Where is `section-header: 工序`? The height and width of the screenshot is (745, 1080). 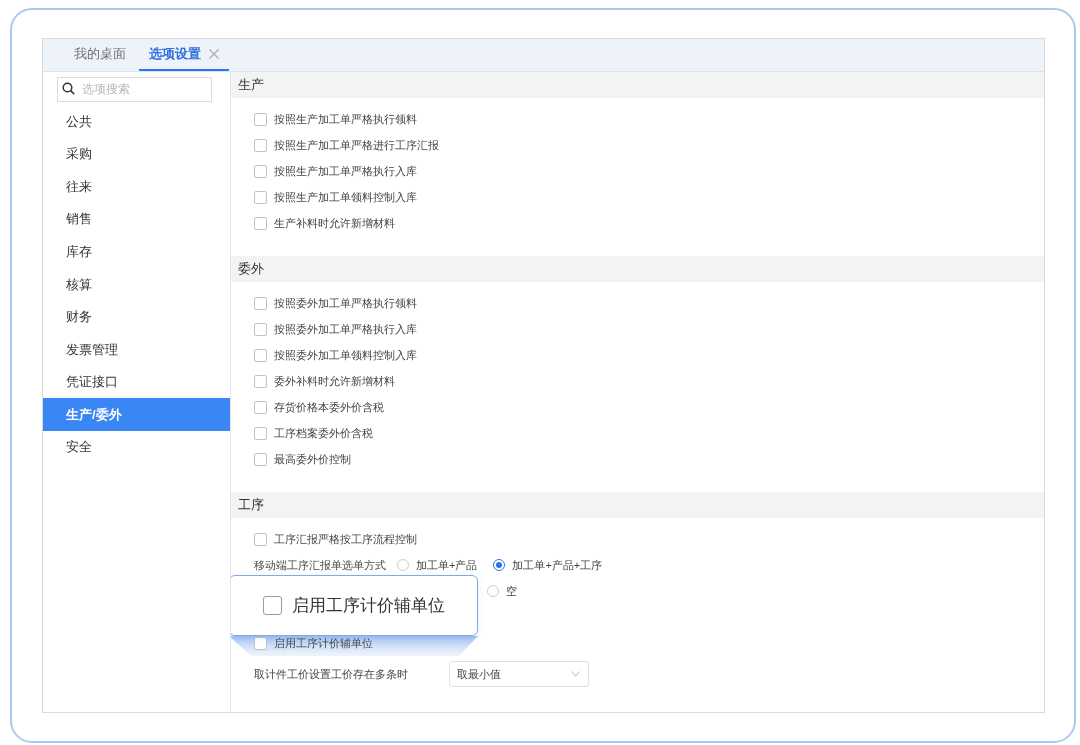 section-header: 工序 is located at coordinates (637, 505).